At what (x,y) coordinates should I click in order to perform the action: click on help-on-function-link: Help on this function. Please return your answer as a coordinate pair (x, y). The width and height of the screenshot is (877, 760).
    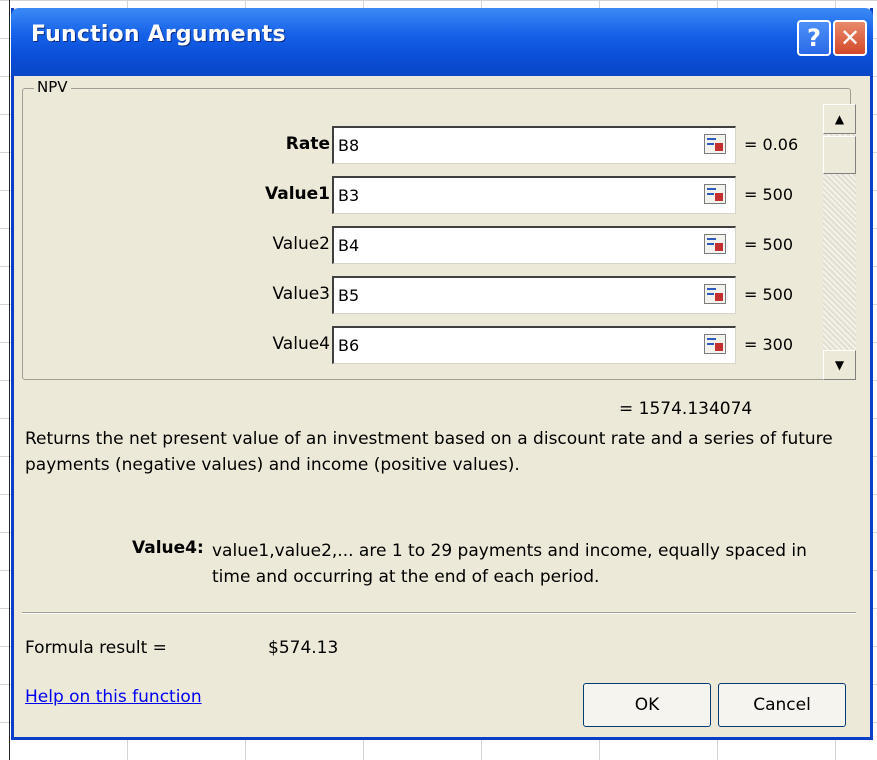
    Looking at the image, I should click on (113, 697).